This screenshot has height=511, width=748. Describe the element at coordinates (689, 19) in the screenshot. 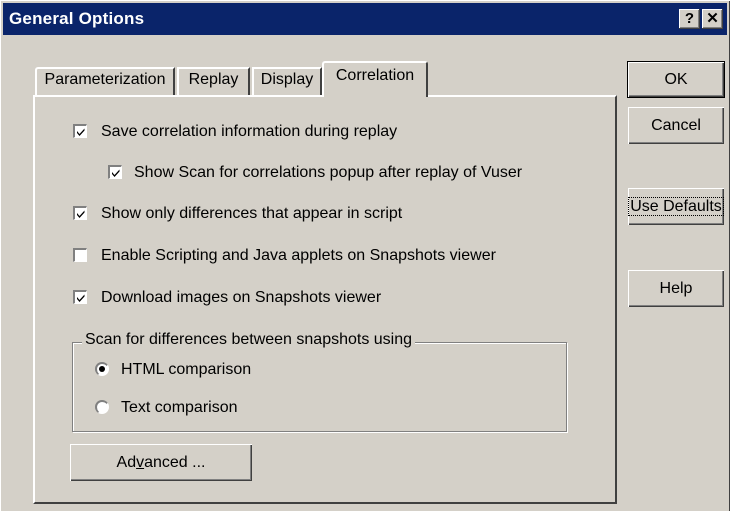

I see `help-question-icon: ?` at that location.